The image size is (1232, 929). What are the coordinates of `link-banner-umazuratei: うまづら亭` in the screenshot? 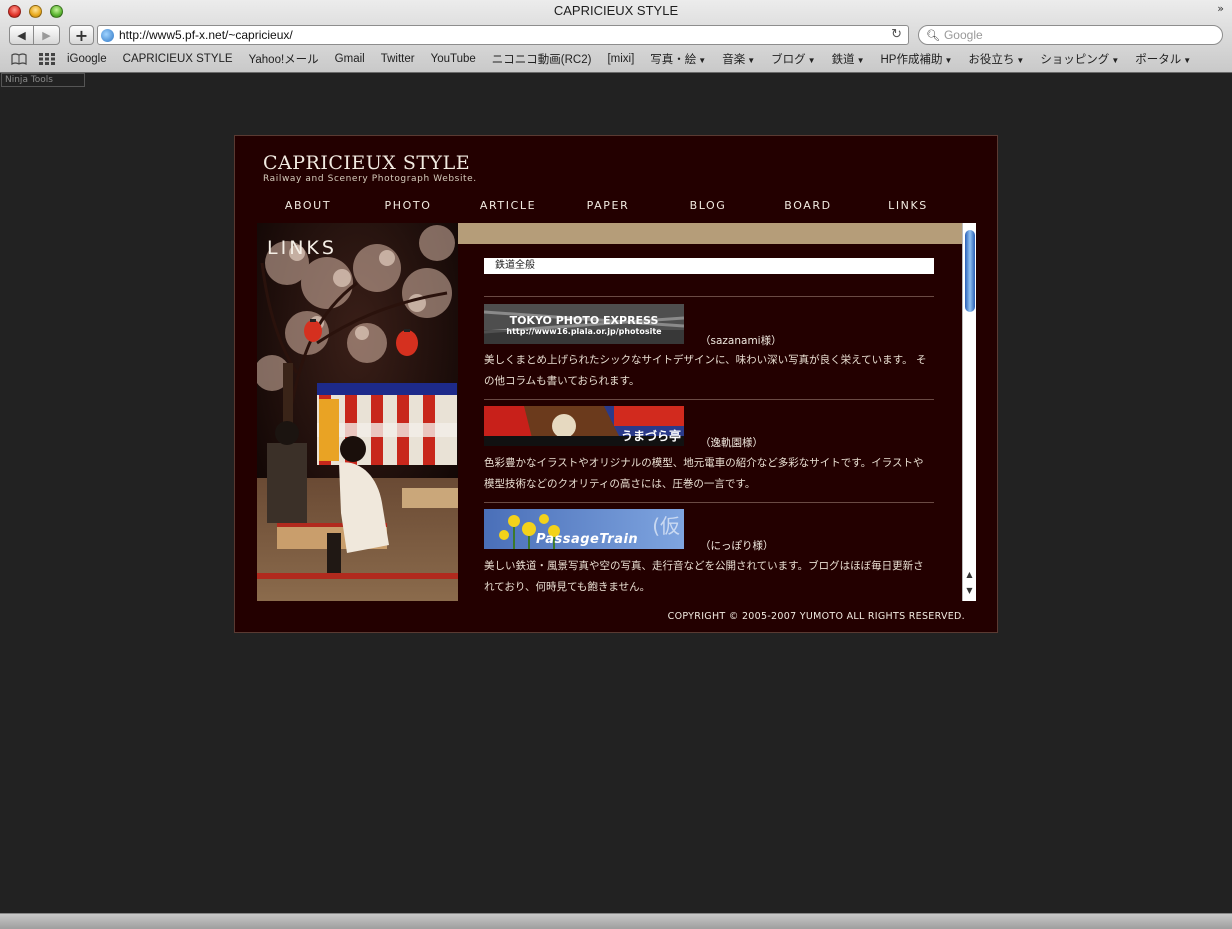 It's located at (584, 426).